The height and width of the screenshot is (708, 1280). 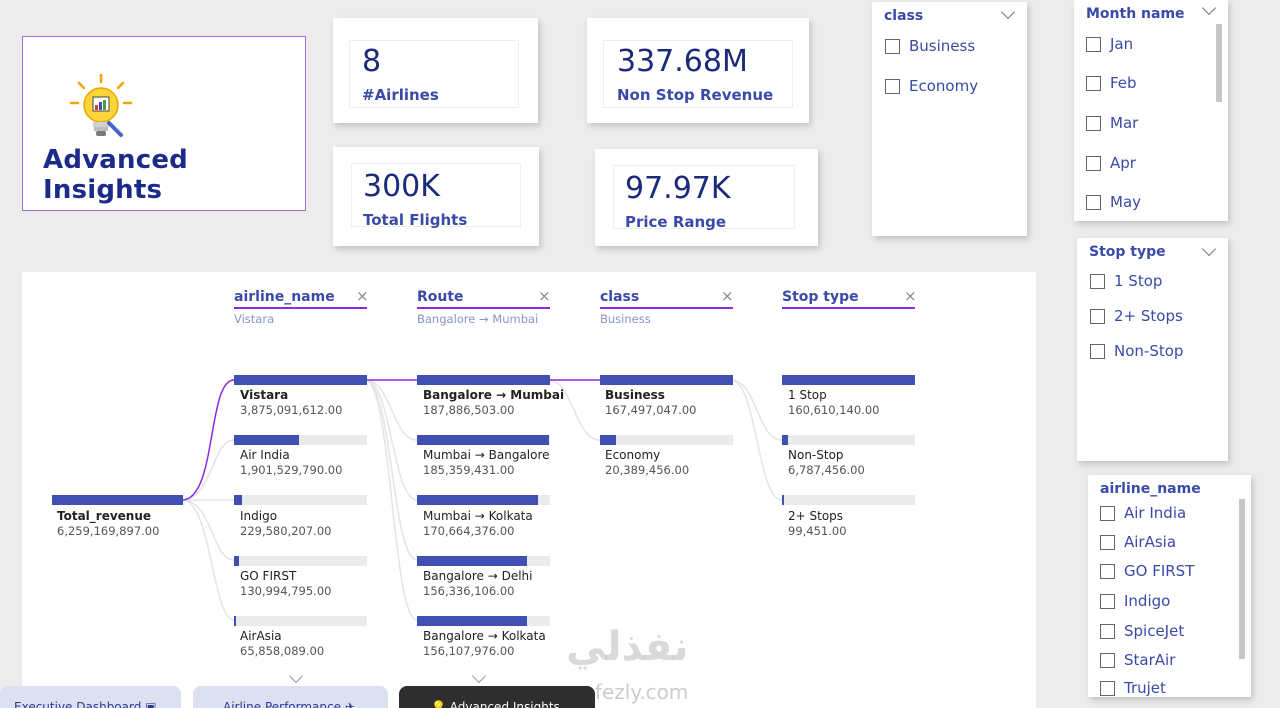 What do you see at coordinates (1111, 163) in the screenshot?
I see `slicer-option-apr: Apr` at bounding box center [1111, 163].